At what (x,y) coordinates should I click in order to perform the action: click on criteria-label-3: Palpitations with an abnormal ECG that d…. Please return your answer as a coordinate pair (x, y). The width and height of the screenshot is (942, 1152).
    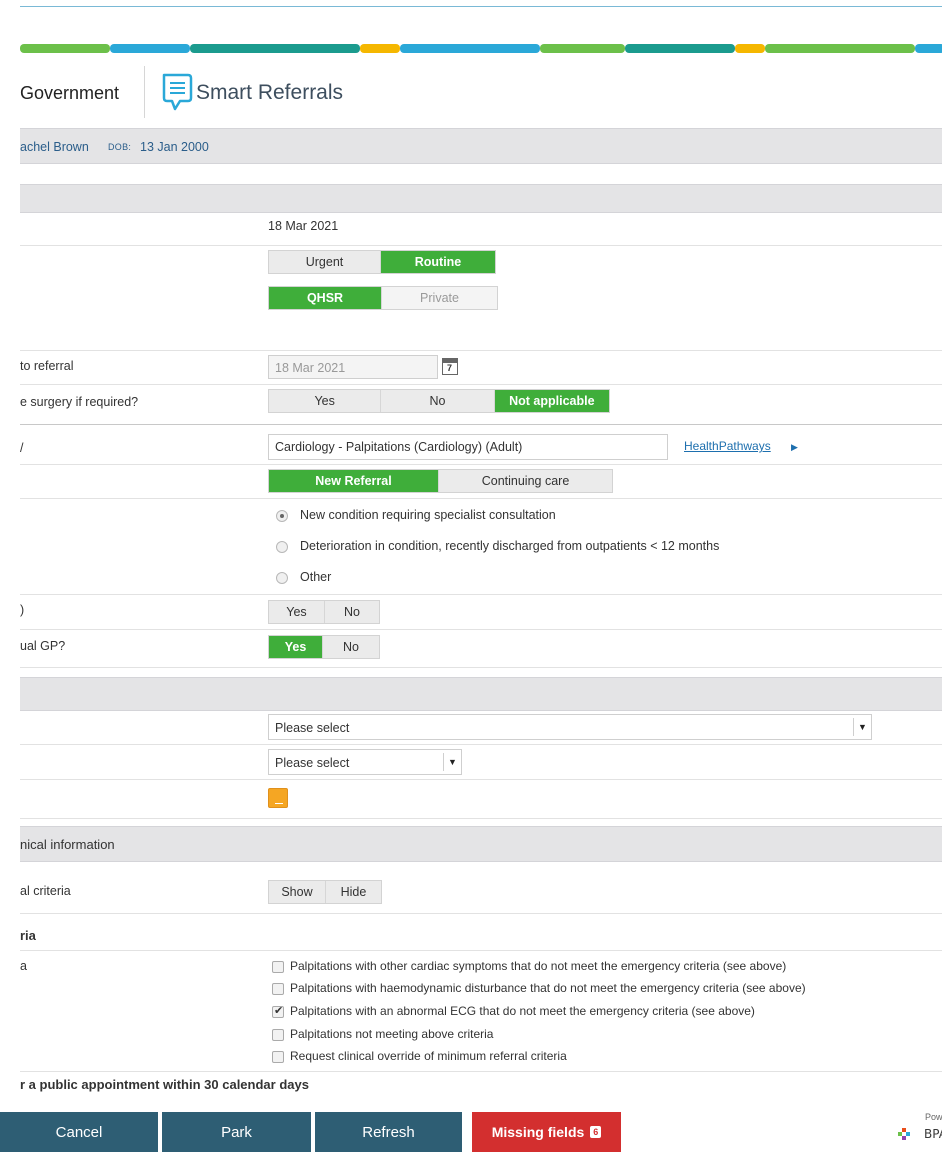
    Looking at the image, I should click on (522, 1011).